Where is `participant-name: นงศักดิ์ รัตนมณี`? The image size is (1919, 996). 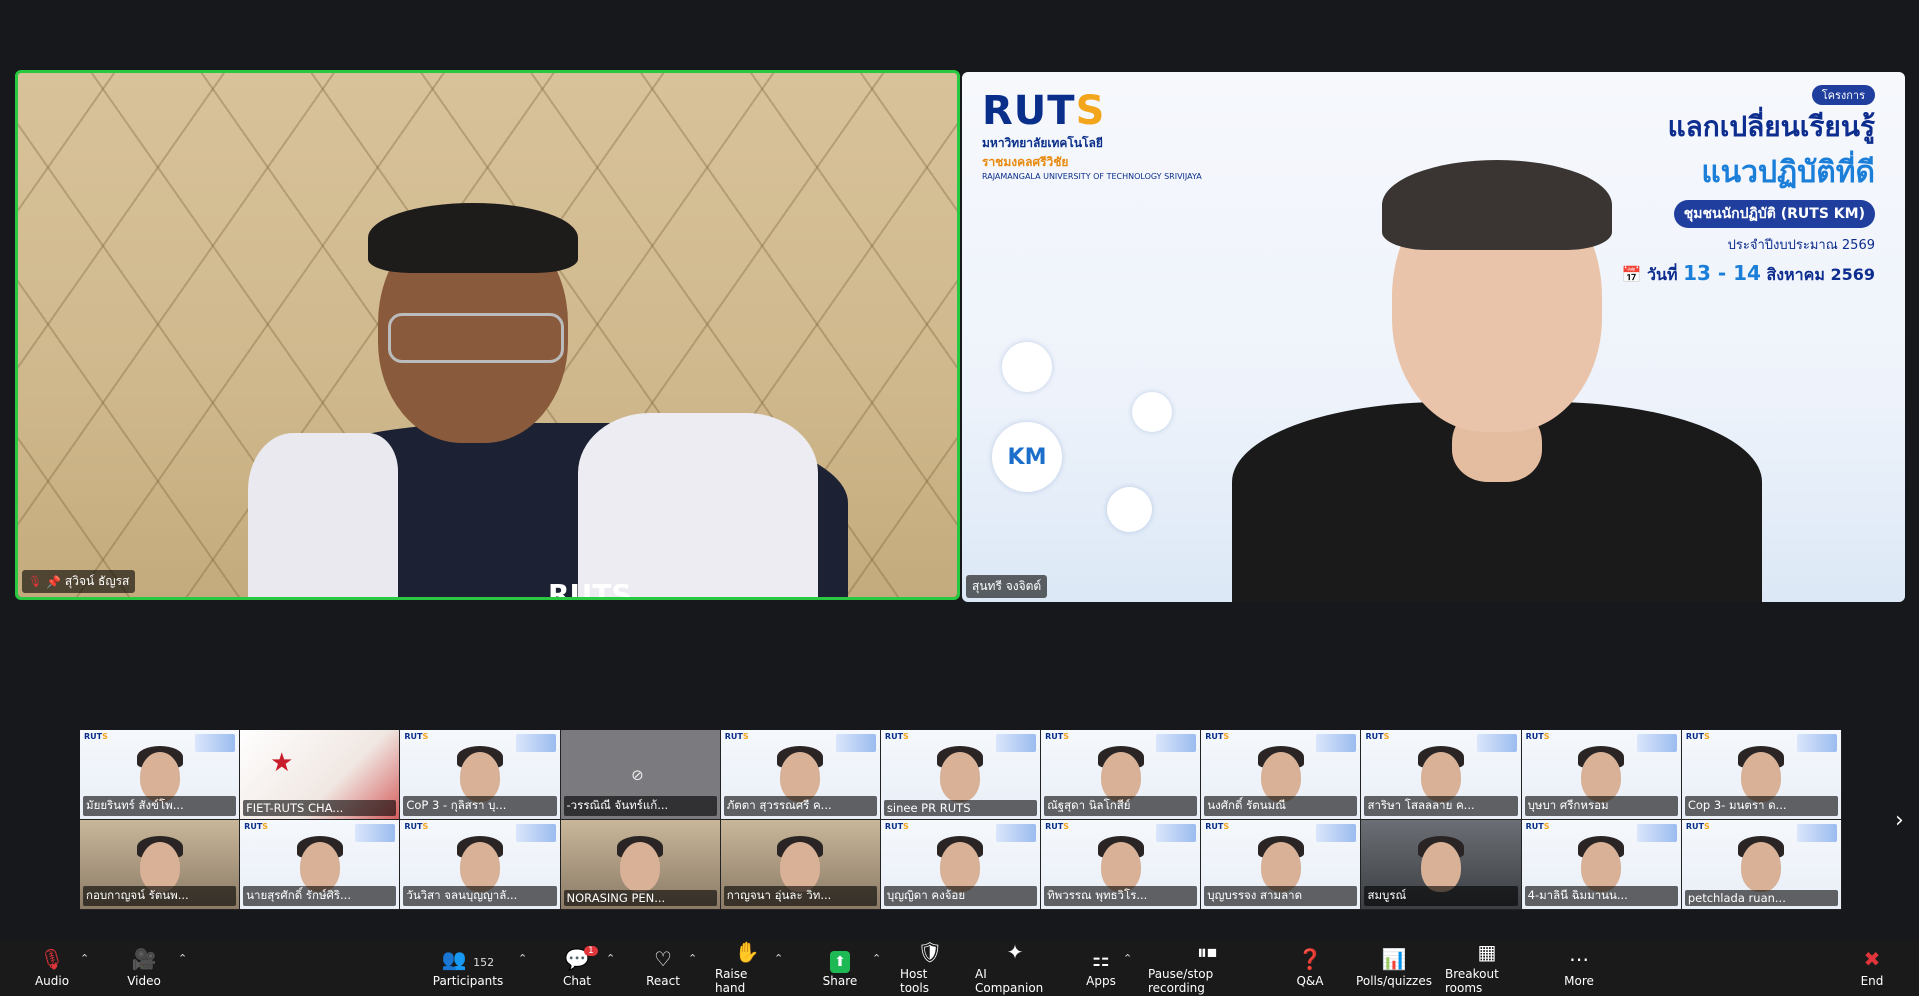
participant-name: นงศักดิ์ รัตนมณี is located at coordinates (1281, 806).